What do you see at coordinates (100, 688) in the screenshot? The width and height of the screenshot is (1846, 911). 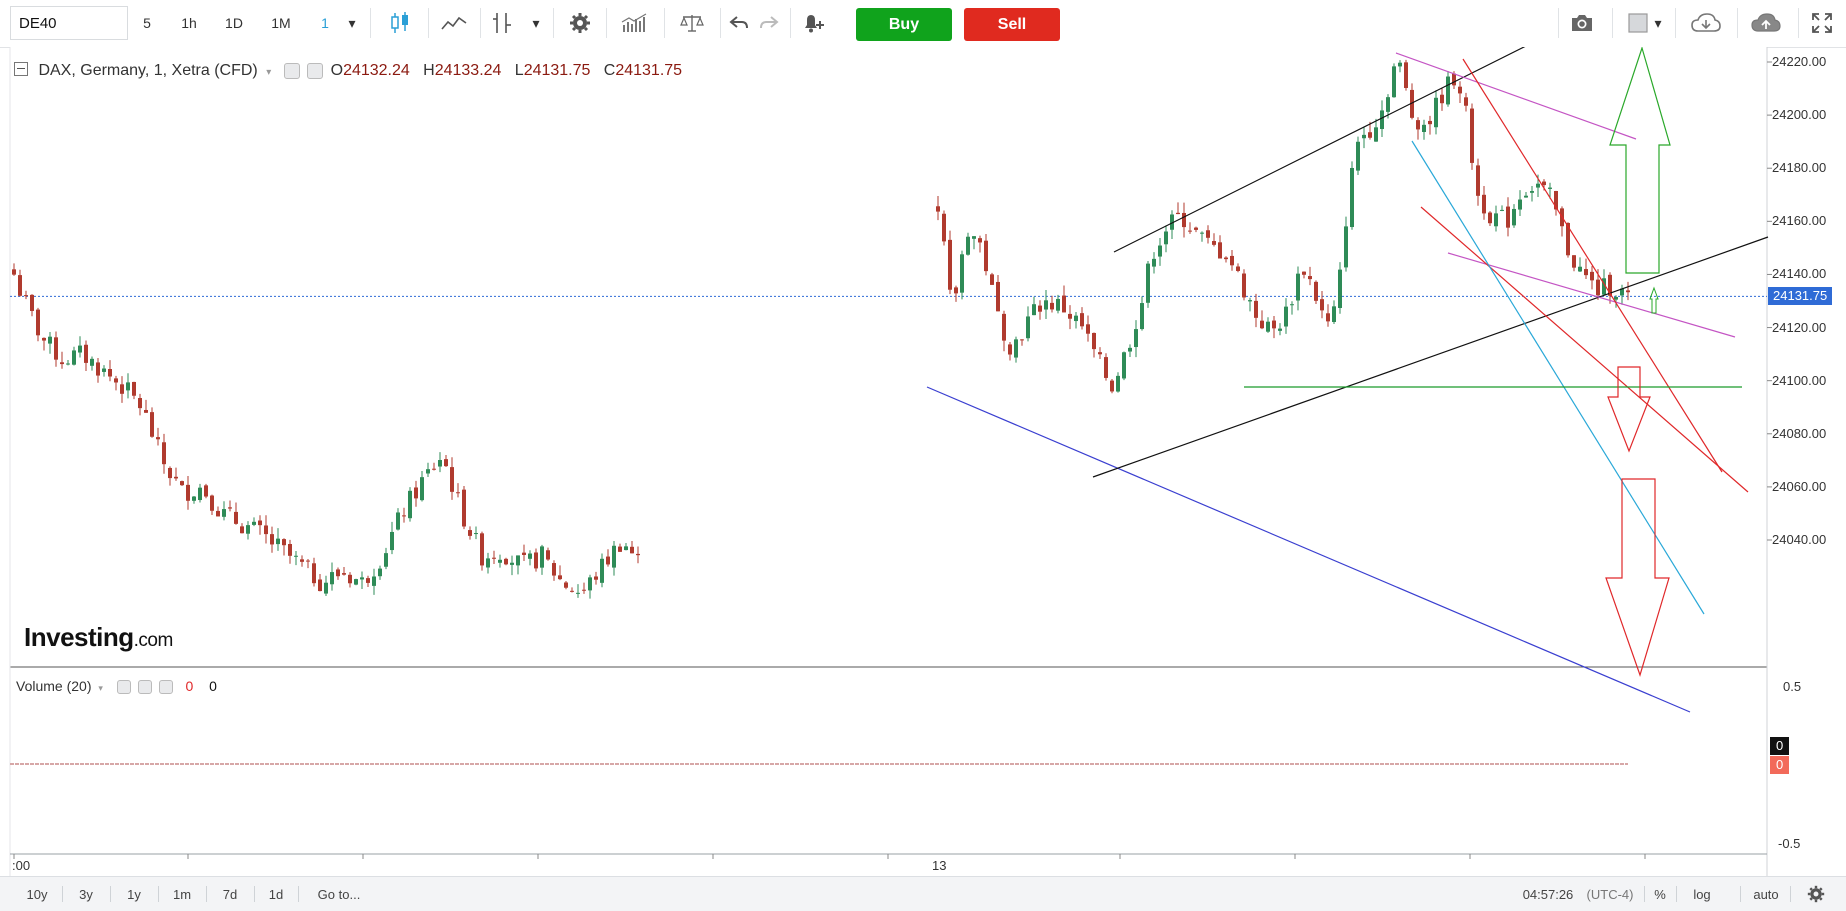 I see `volume-dropdown-icon: ▾` at bounding box center [100, 688].